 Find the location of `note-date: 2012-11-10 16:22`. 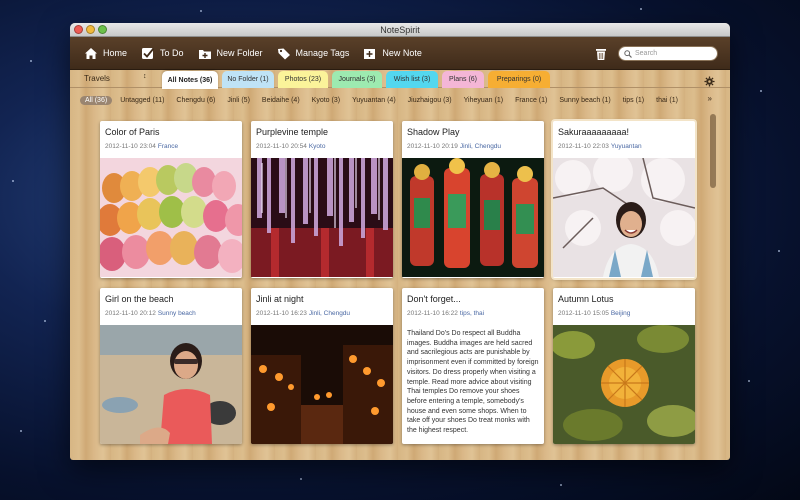

note-date: 2012-11-10 16:22 is located at coordinates (432, 313).